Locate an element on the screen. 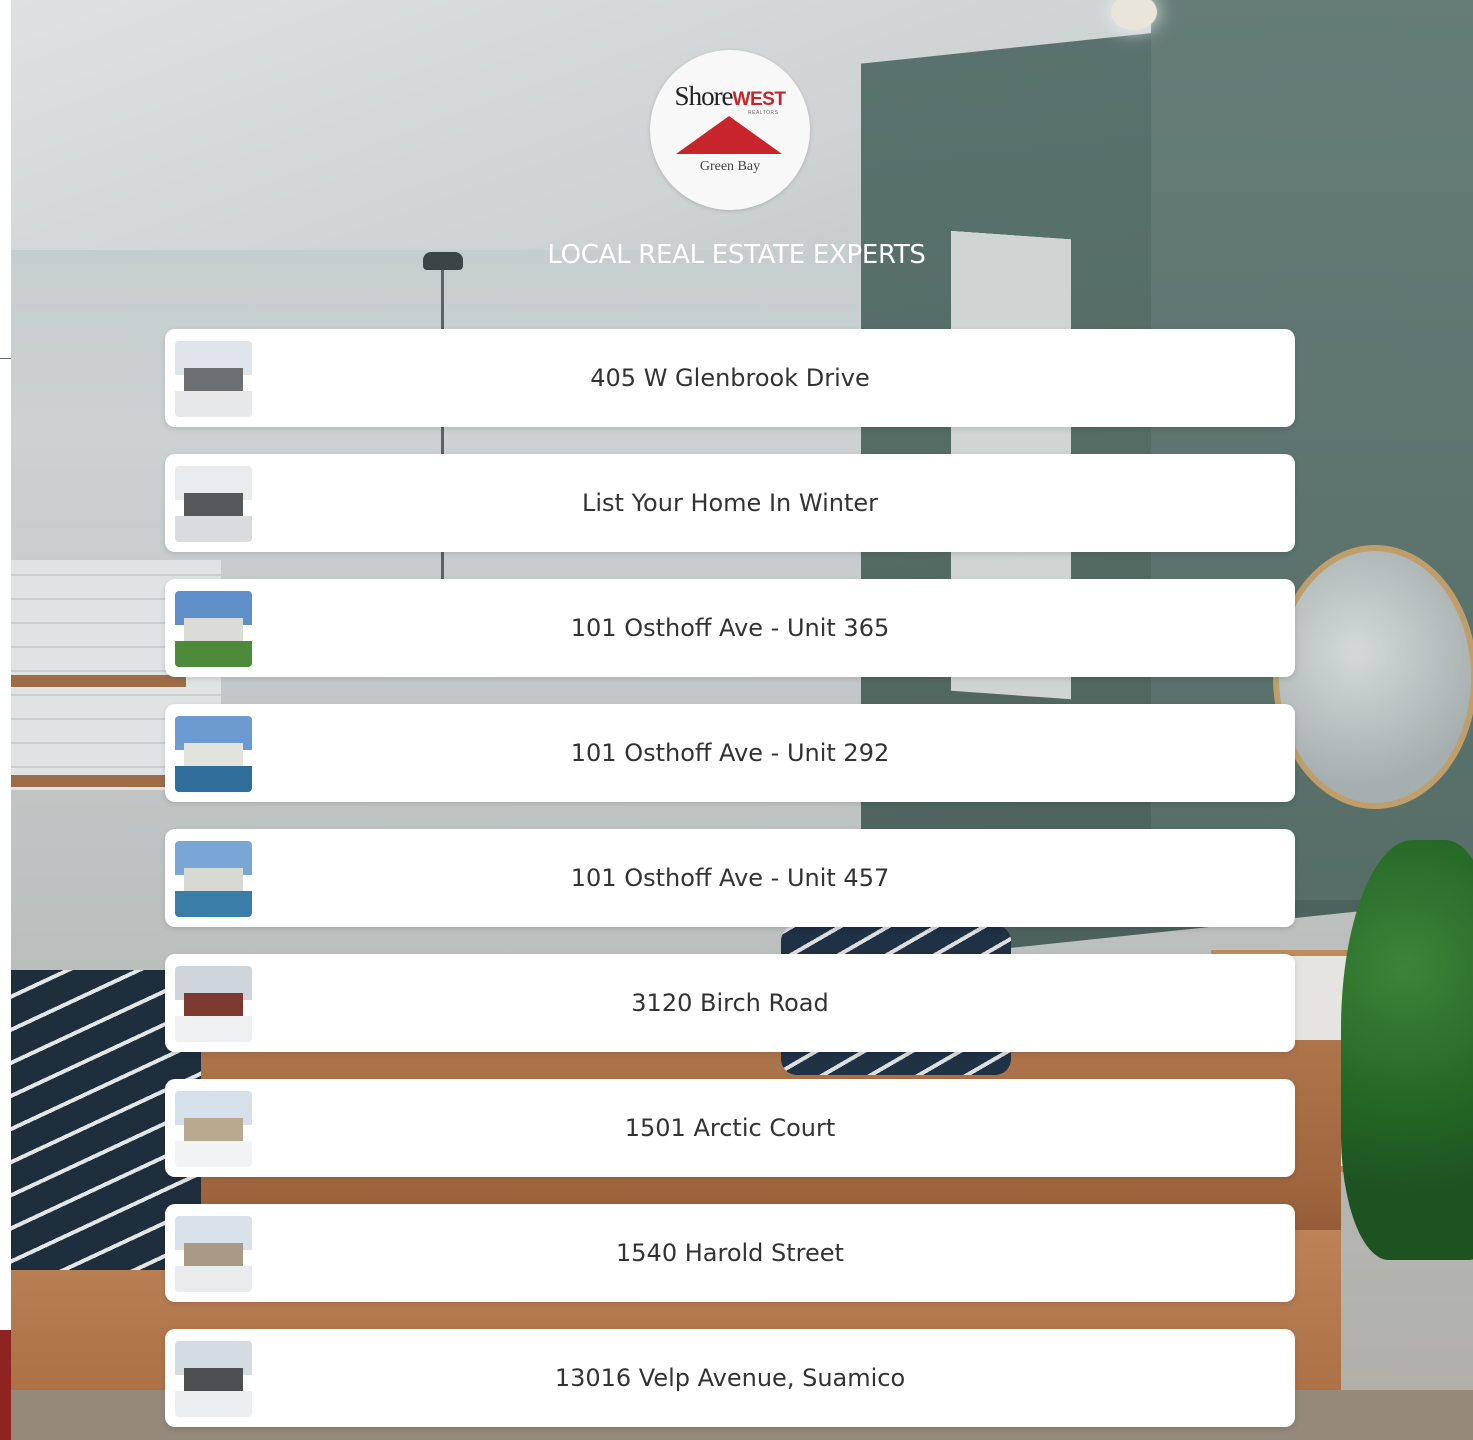 The width and height of the screenshot is (1473, 1440). logo-roof-icon is located at coordinates (729, 135).